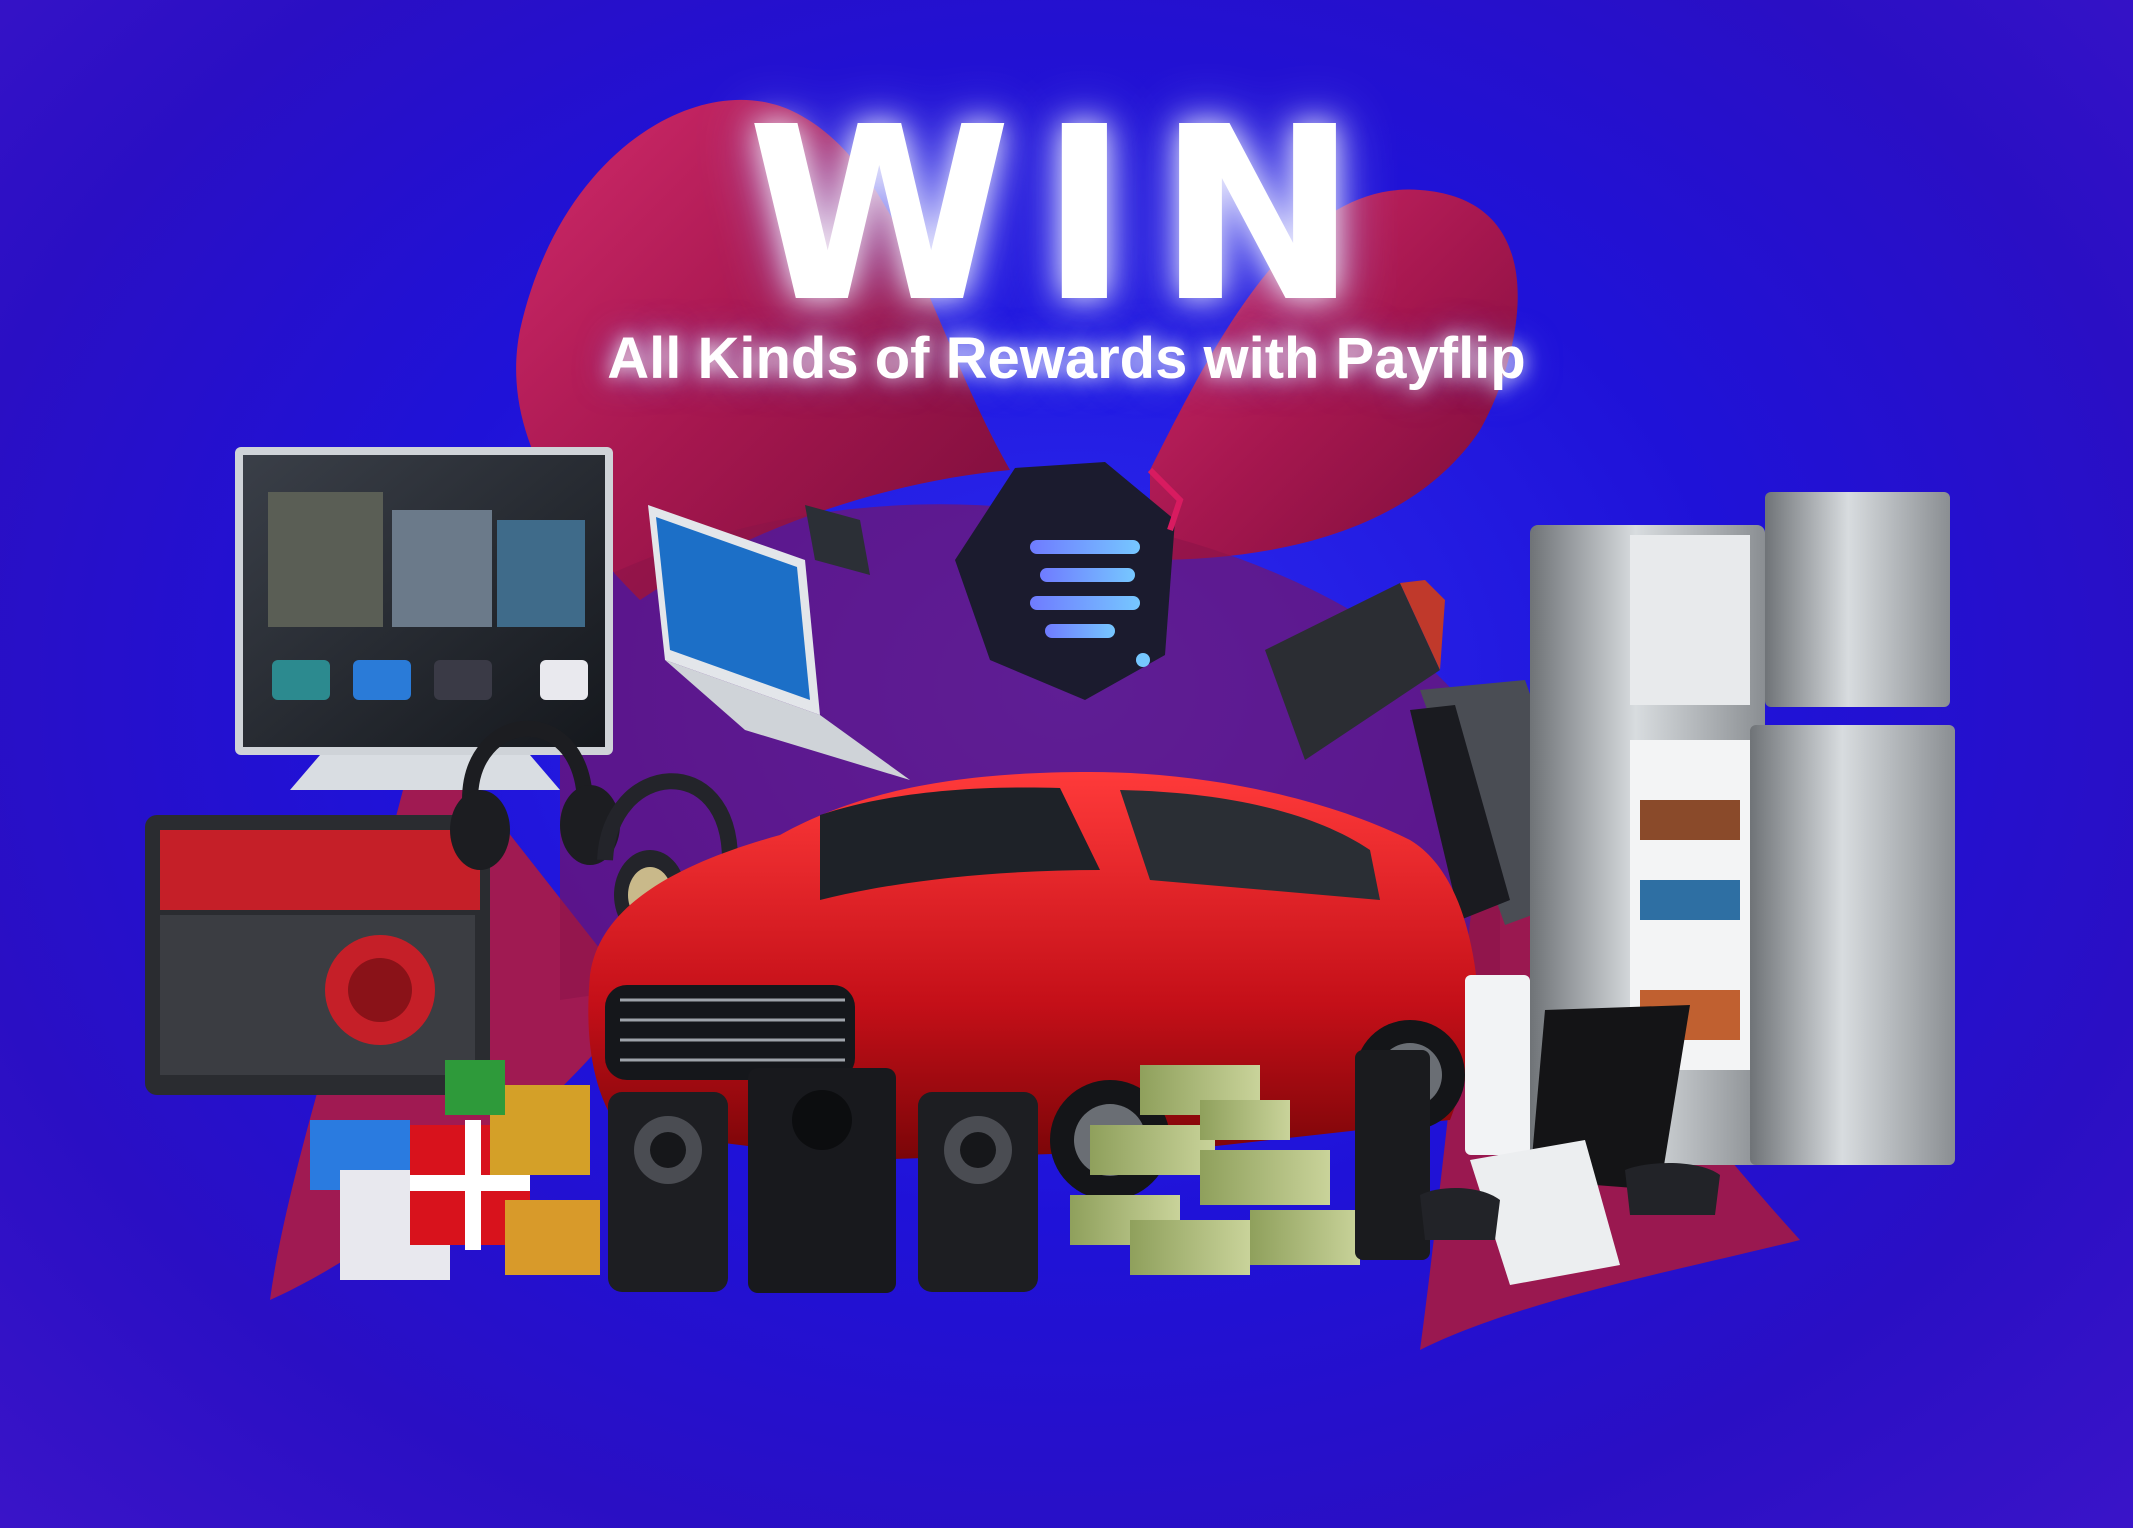 This screenshot has height=1528, width=2133. What do you see at coordinates (1066, 358) in the screenshot?
I see `rewards-tagline: All Kinds of Rewards with Payflip` at bounding box center [1066, 358].